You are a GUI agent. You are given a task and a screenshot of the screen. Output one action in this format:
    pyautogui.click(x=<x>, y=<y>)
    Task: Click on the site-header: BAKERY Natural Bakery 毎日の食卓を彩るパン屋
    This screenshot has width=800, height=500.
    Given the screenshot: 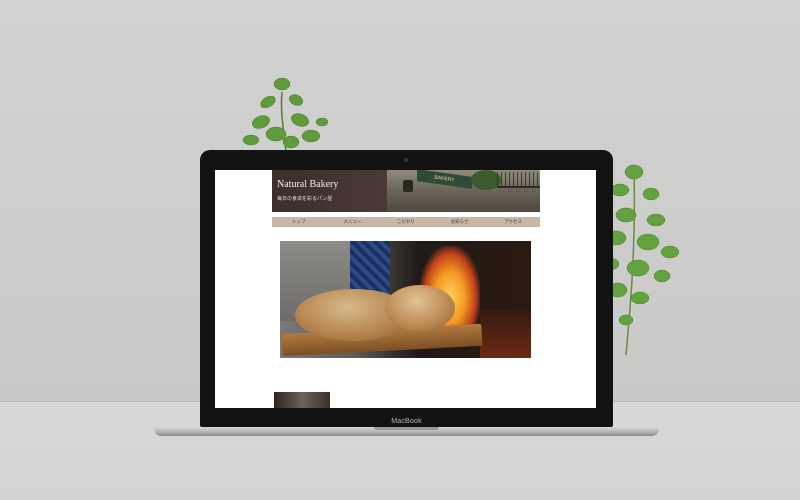 What is the action you would take?
    pyautogui.click(x=406, y=191)
    